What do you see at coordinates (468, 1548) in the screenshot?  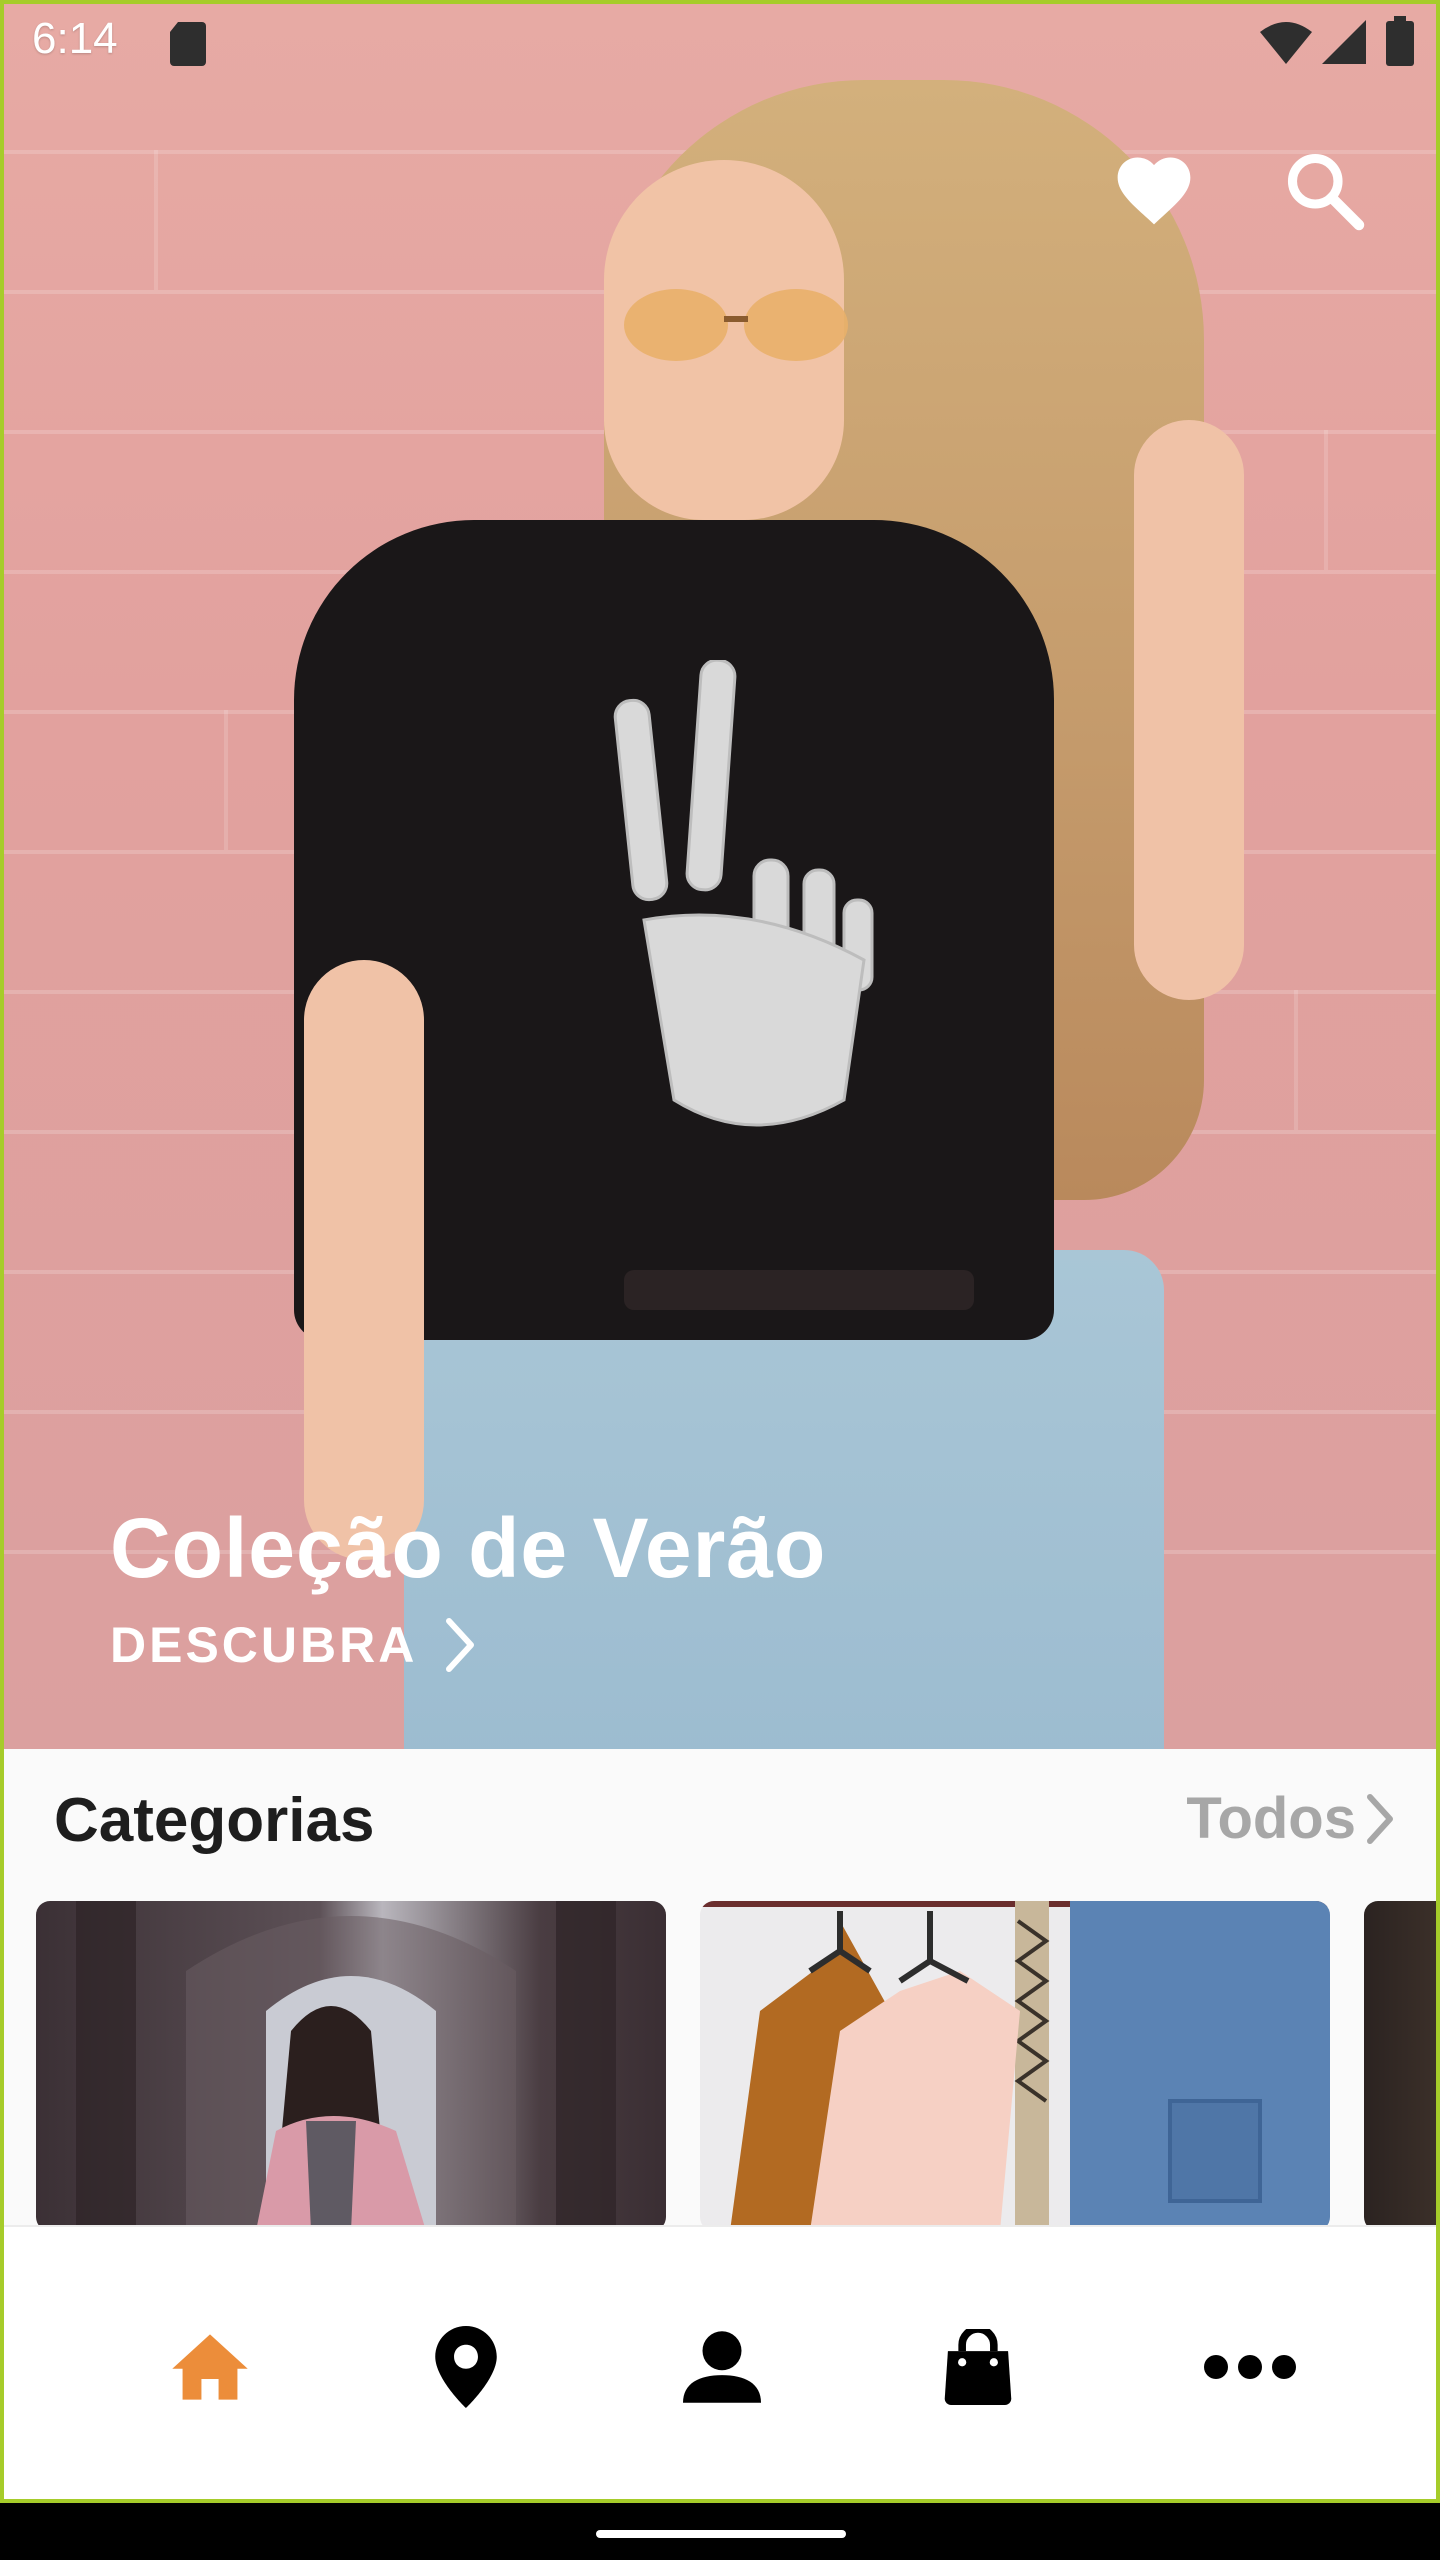 I see `hero-title: Coleção de Verão` at bounding box center [468, 1548].